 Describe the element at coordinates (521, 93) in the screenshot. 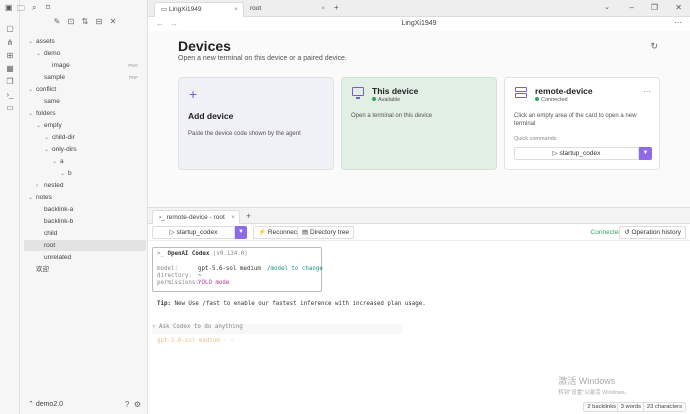

I see `server-icon` at that location.